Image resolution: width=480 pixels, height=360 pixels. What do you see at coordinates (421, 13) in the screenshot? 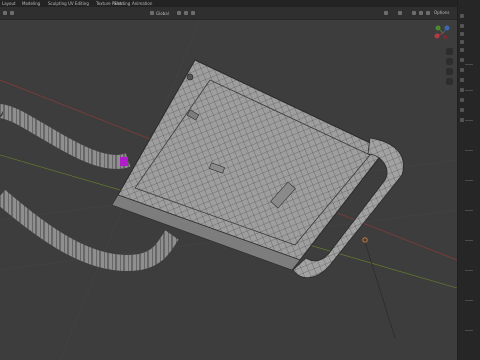
I see `shading-material-icon` at bounding box center [421, 13].